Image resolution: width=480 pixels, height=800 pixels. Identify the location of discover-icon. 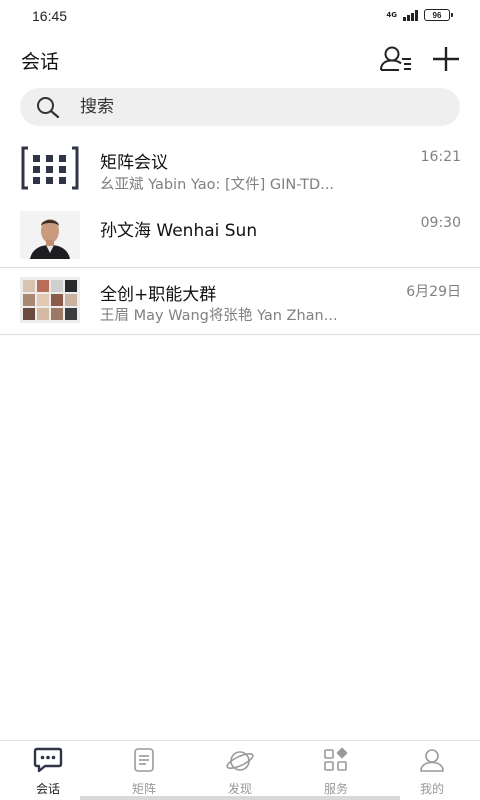
(240, 761).